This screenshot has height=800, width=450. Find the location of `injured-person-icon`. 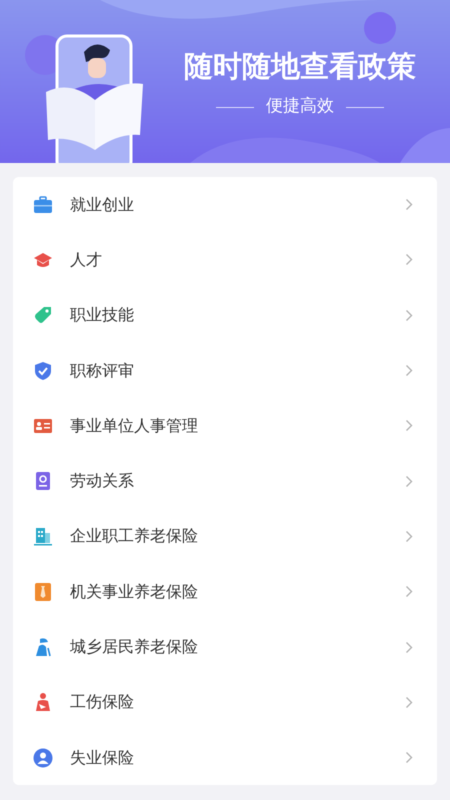

injured-person-icon is located at coordinates (43, 702).